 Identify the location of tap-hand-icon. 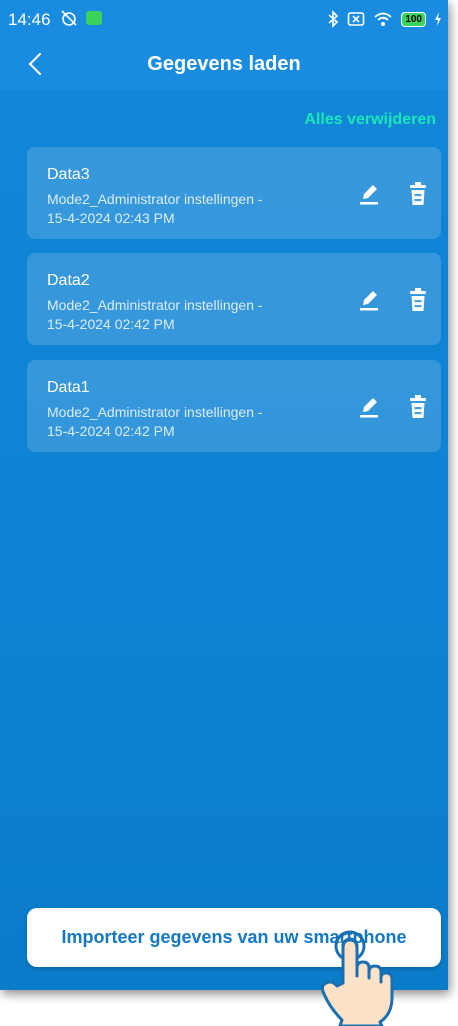
(357, 978).